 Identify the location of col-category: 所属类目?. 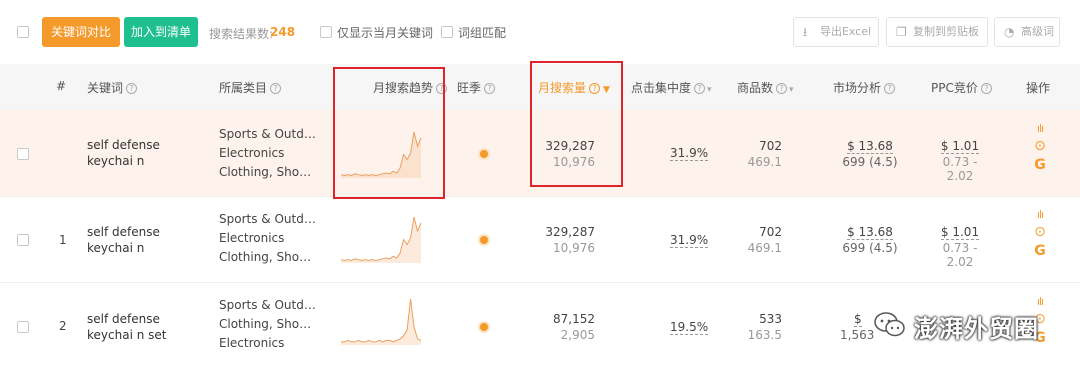
(250, 87).